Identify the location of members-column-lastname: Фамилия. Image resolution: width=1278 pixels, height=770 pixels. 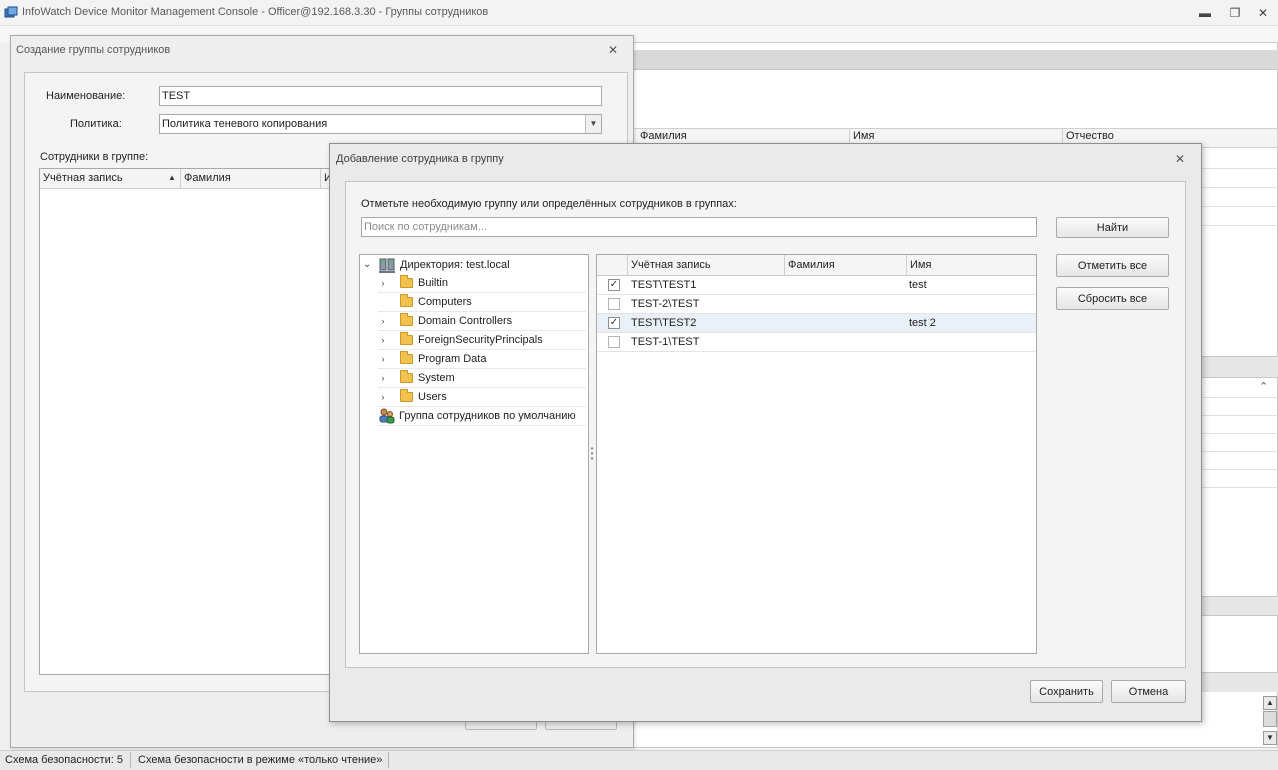
(207, 178).